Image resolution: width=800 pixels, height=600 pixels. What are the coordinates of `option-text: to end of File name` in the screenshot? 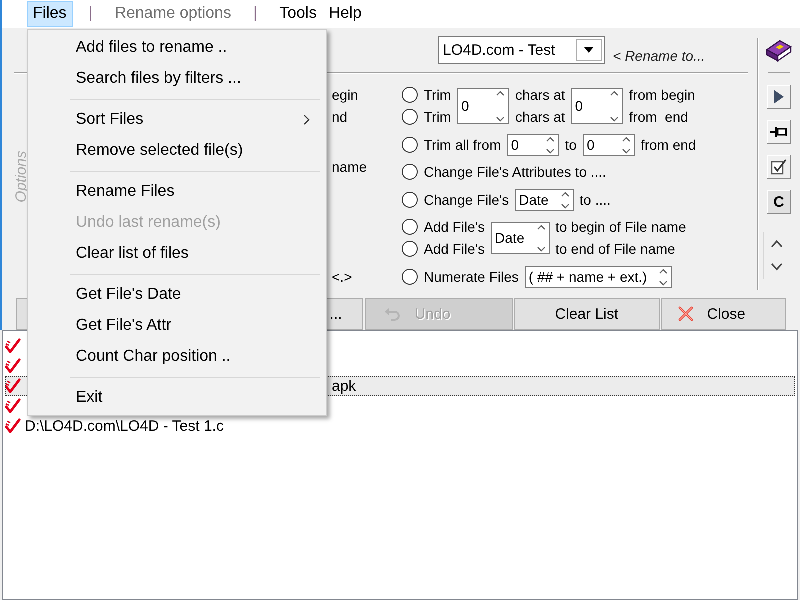 It's located at (616, 249).